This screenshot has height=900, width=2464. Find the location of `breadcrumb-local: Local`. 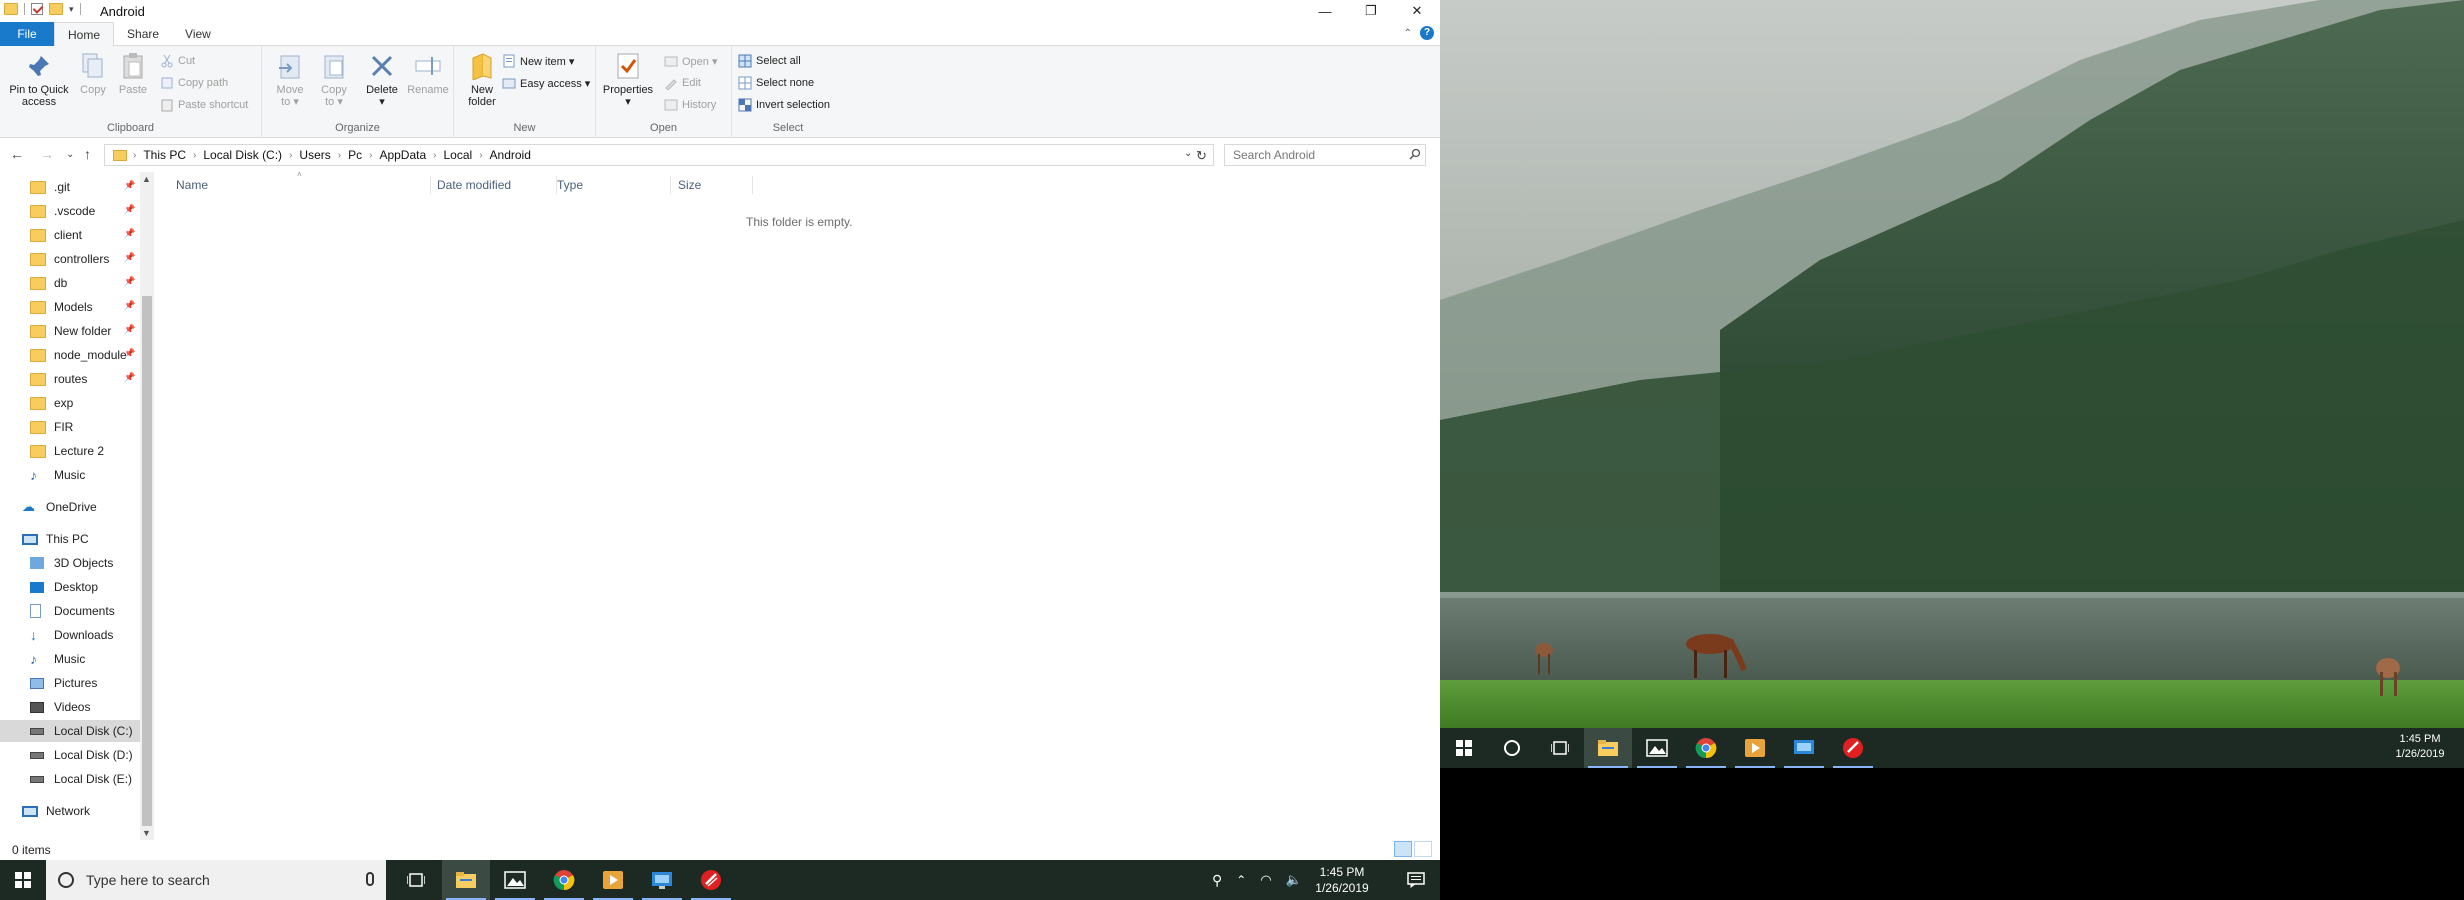

breadcrumb-local: Local is located at coordinates (458, 155).